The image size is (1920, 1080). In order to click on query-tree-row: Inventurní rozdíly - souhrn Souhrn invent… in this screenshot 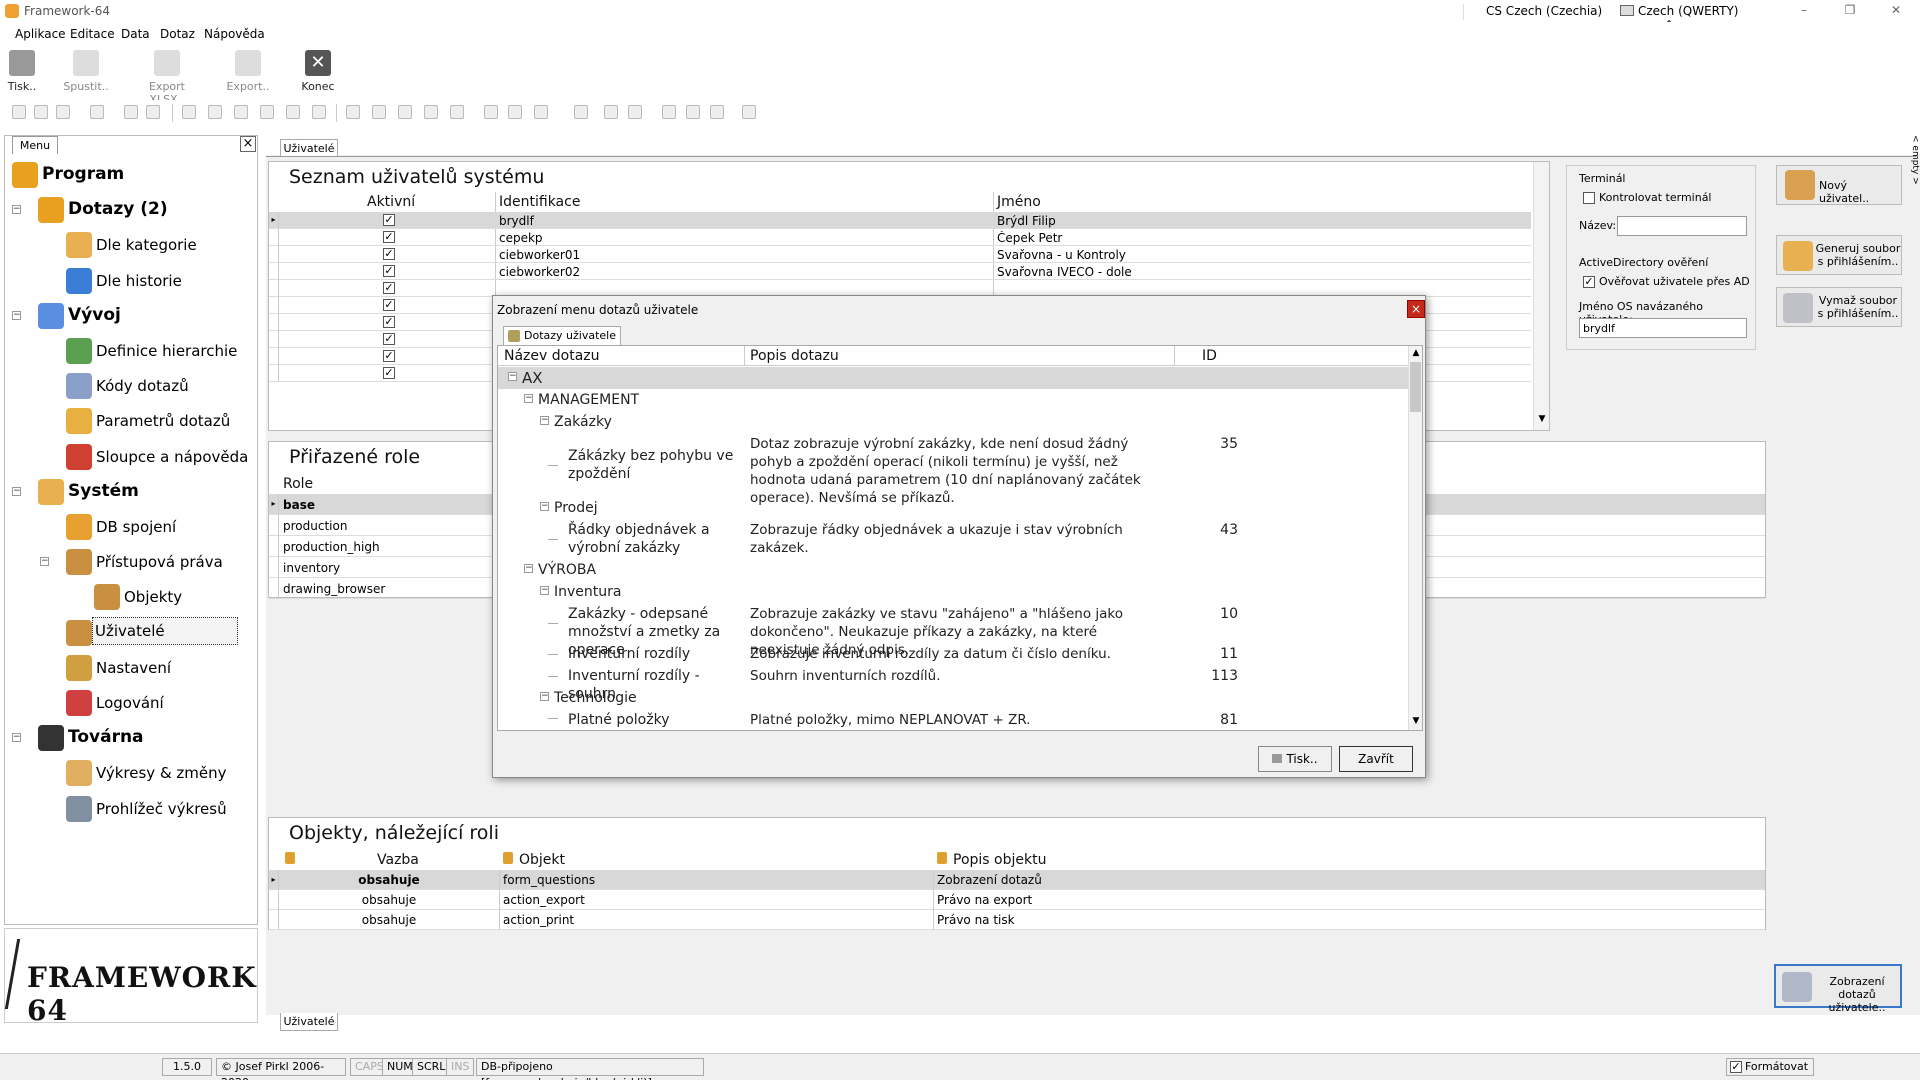, I will do `click(953, 683)`.